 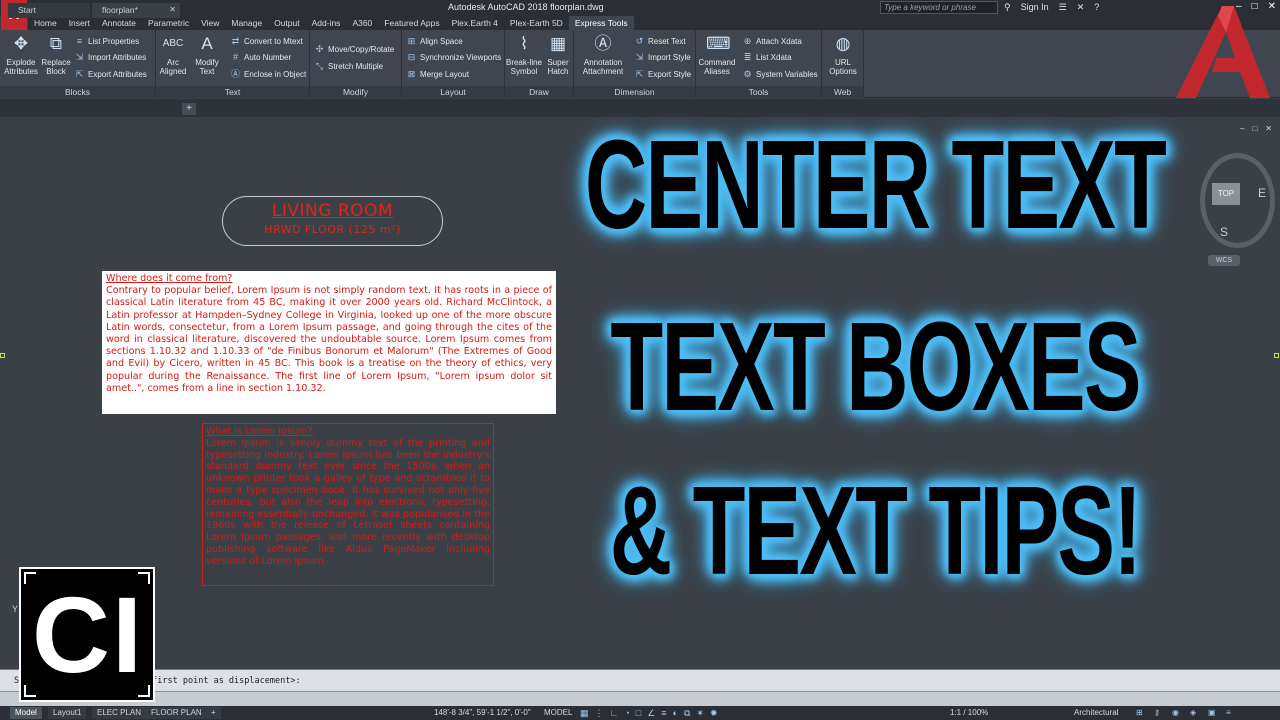 I want to click on url-options-button: ◍ URL Options, so click(x=843, y=54).